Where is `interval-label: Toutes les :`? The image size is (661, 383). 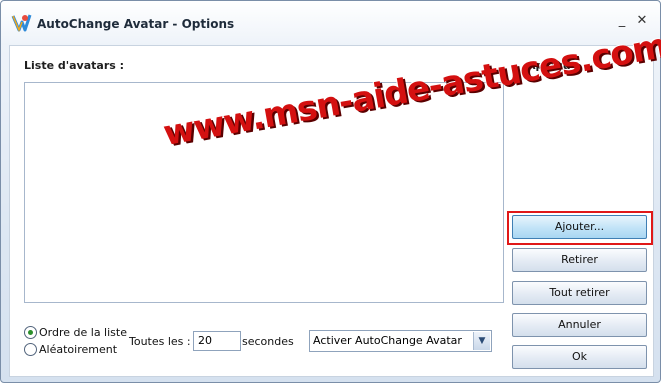
interval-label: Toutes les : is located at coordinates (160, 341).